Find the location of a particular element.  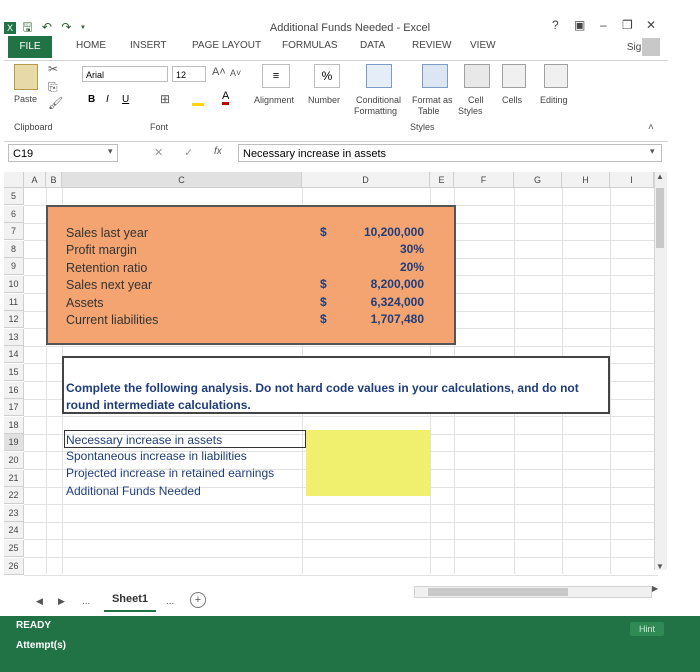

help-button: ? is located at coordinates (555, 25).